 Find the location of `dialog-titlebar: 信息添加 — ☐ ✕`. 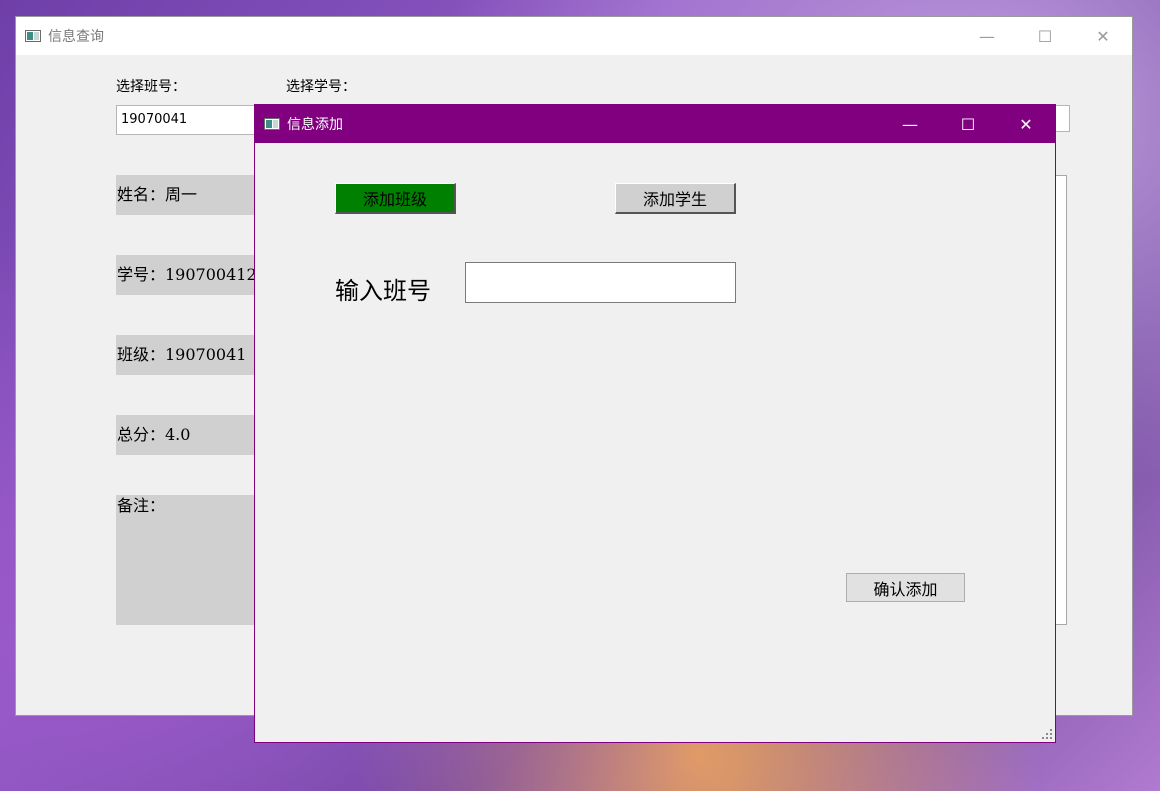

dialog-titlebar: 信息添加 — ☐ ✕ is located at coordinates (655, 124).